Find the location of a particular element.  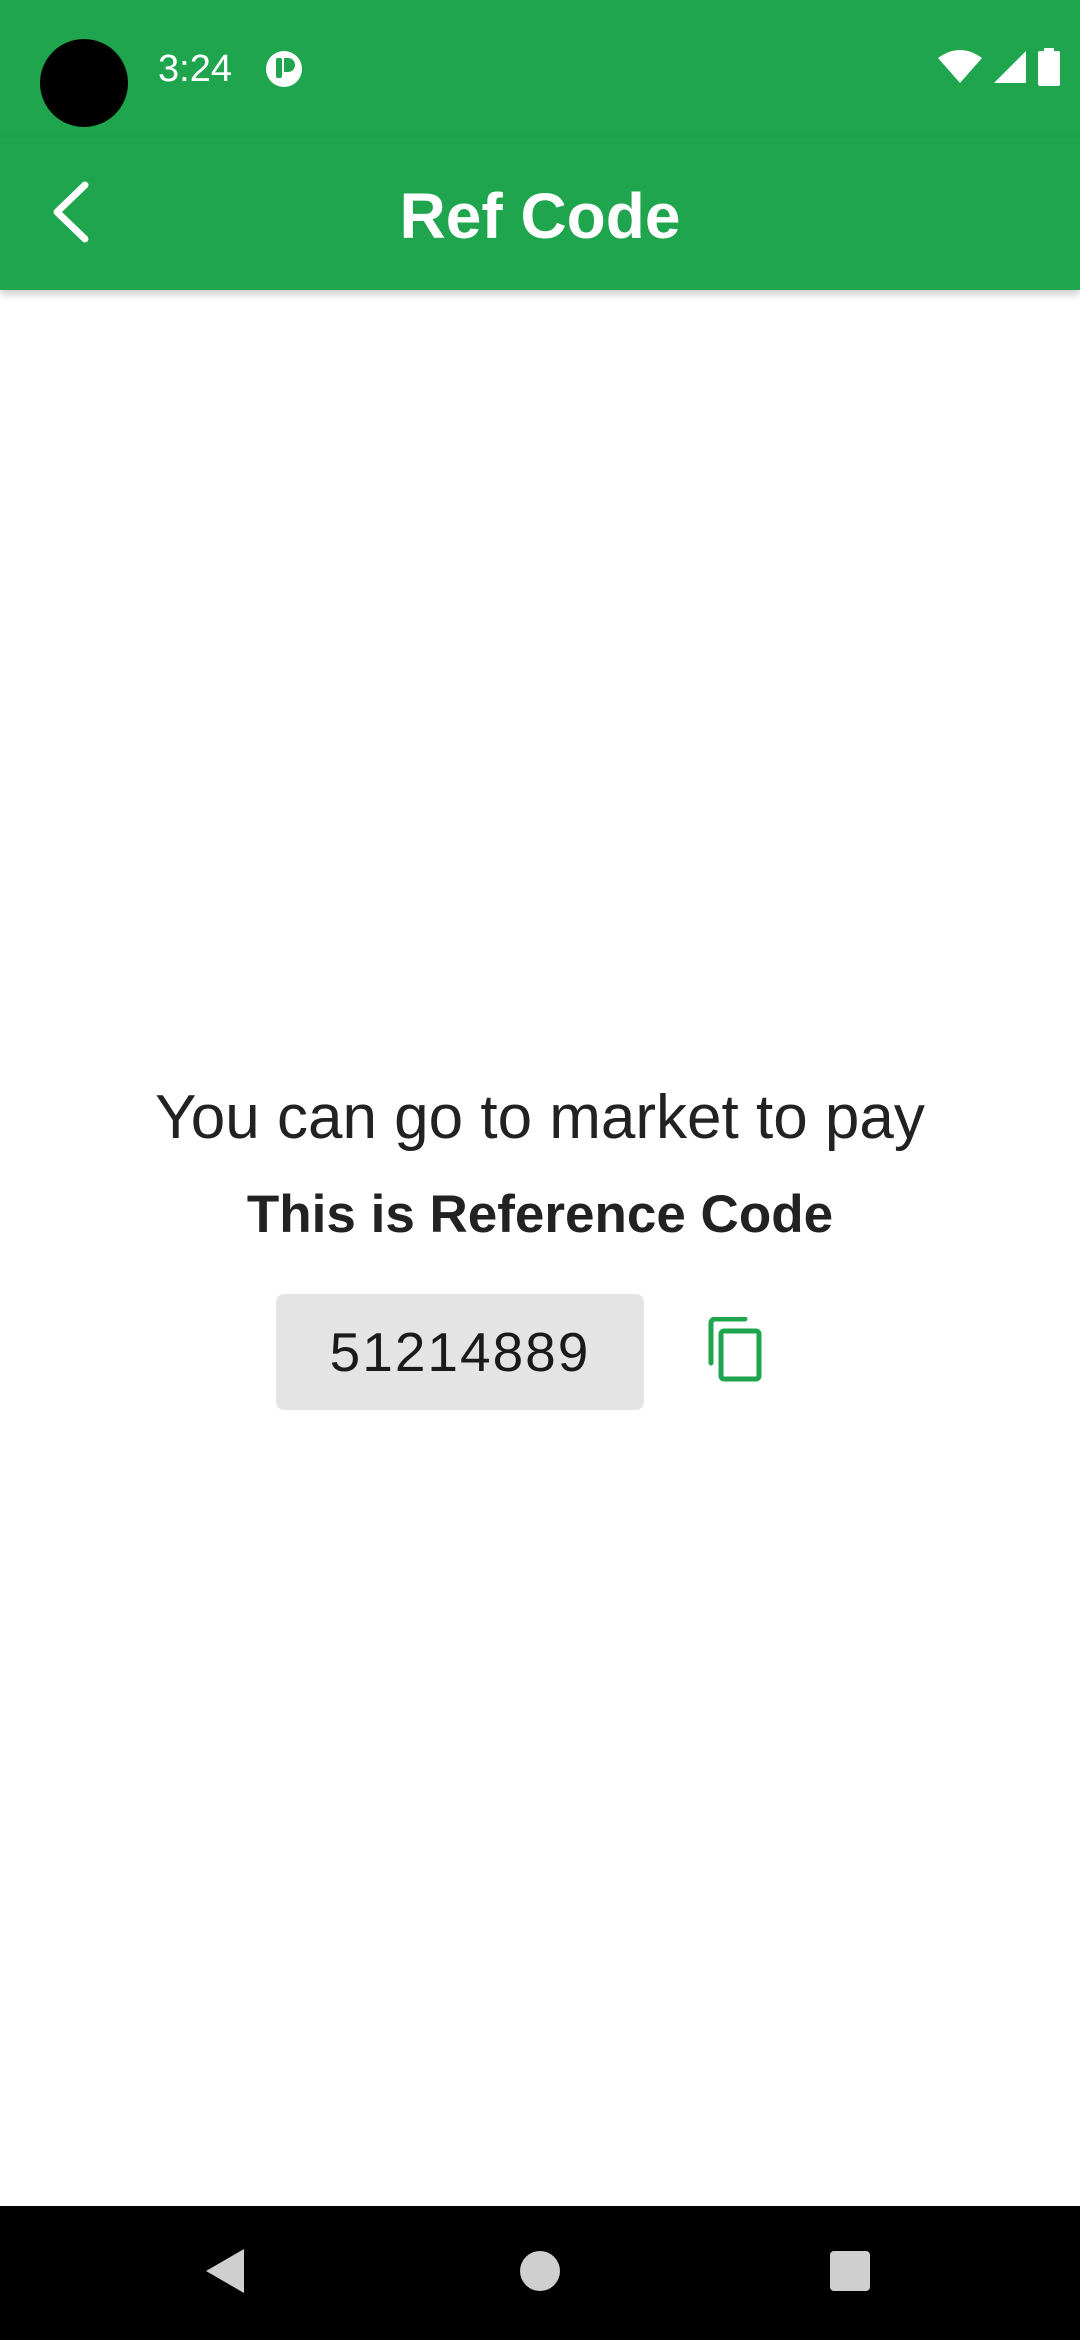

page-title: Ref Code is located at coordinates (540, 216).